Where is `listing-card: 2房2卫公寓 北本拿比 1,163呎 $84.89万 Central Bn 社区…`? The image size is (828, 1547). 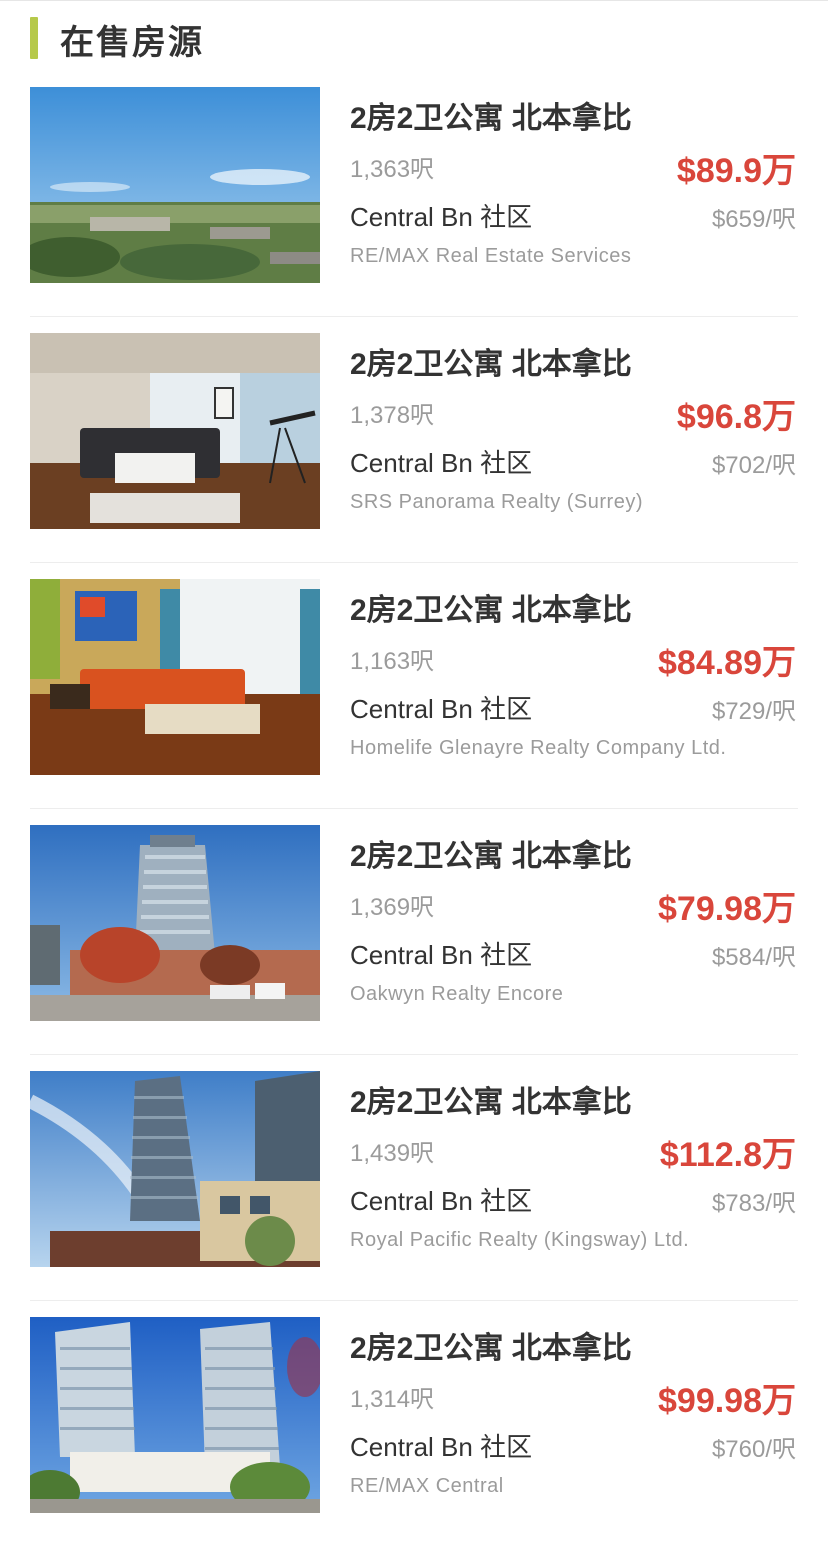
listing-card: 2房2卫公寓 北本拿比 1,163呎 $84.89万 Central Bn 社区… is located at coordinates (414, 686).